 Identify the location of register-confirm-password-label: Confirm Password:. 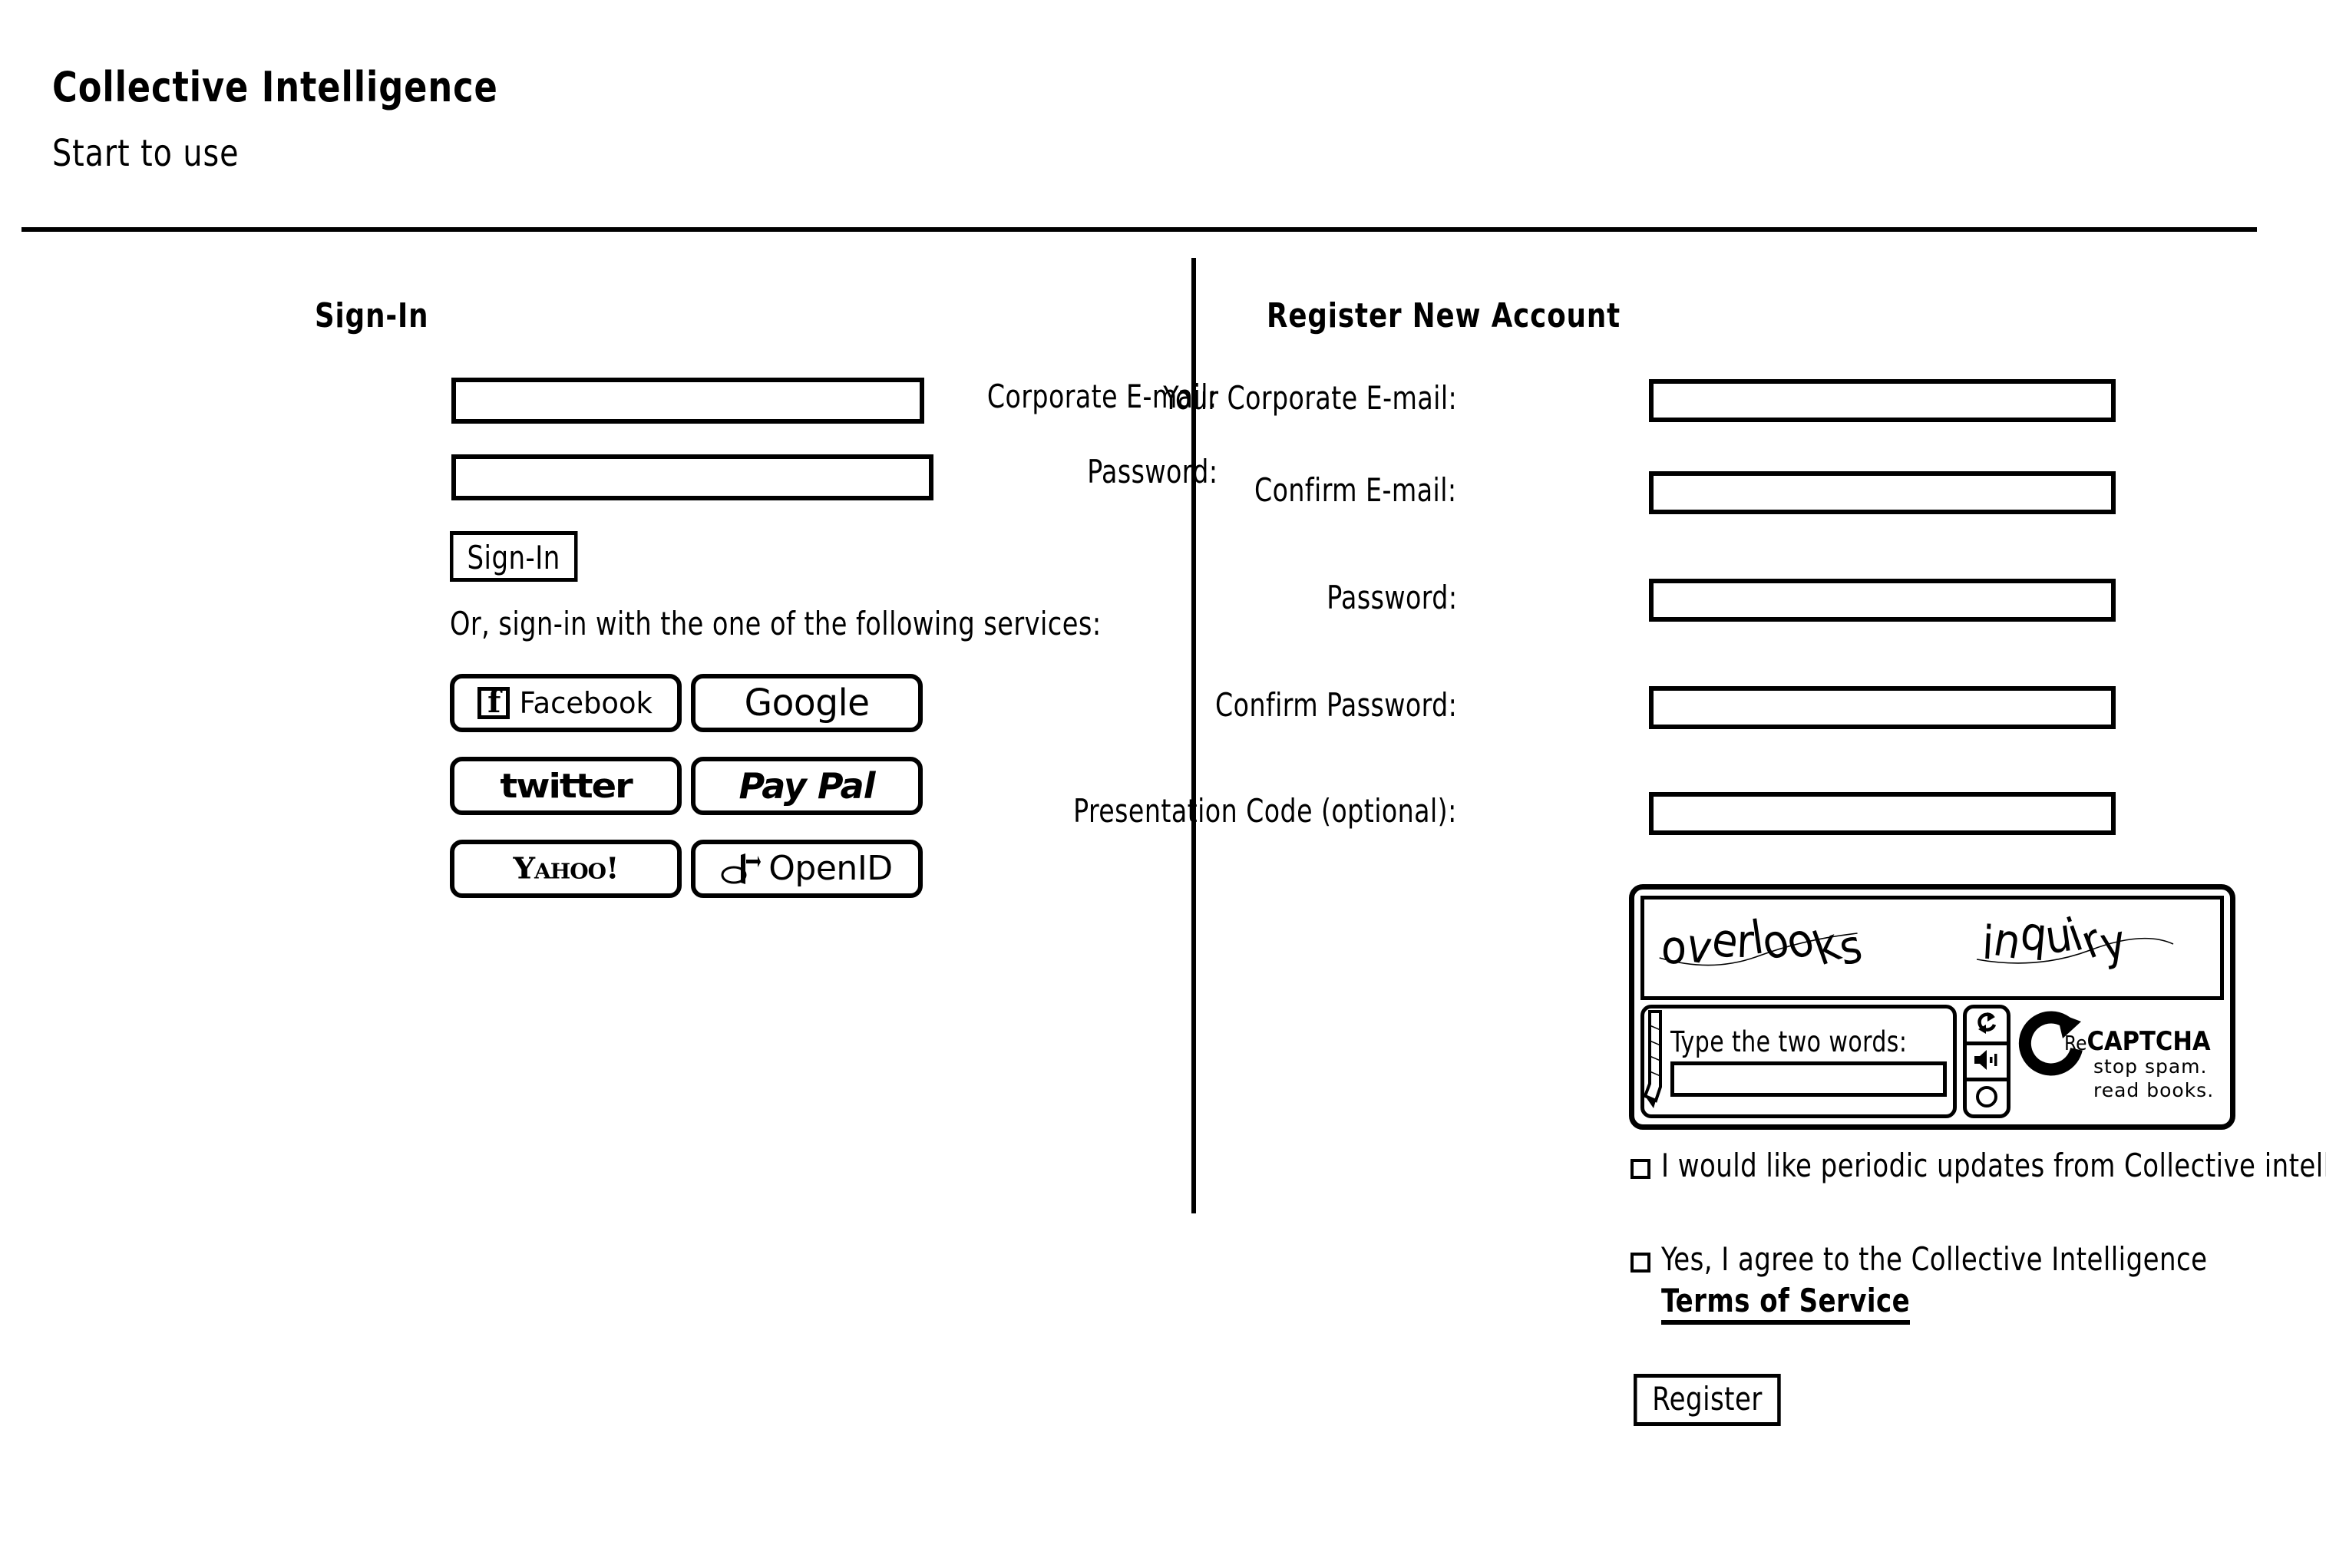
(1336, 705).